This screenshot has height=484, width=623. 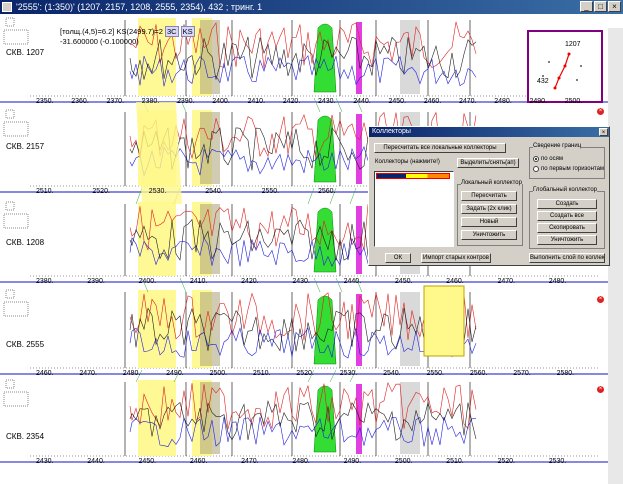 What do you see at coordinates (491, 183) in the screenshot?
I see `local-group-label: Локальный коллектор` at bounding box center [491, 183].